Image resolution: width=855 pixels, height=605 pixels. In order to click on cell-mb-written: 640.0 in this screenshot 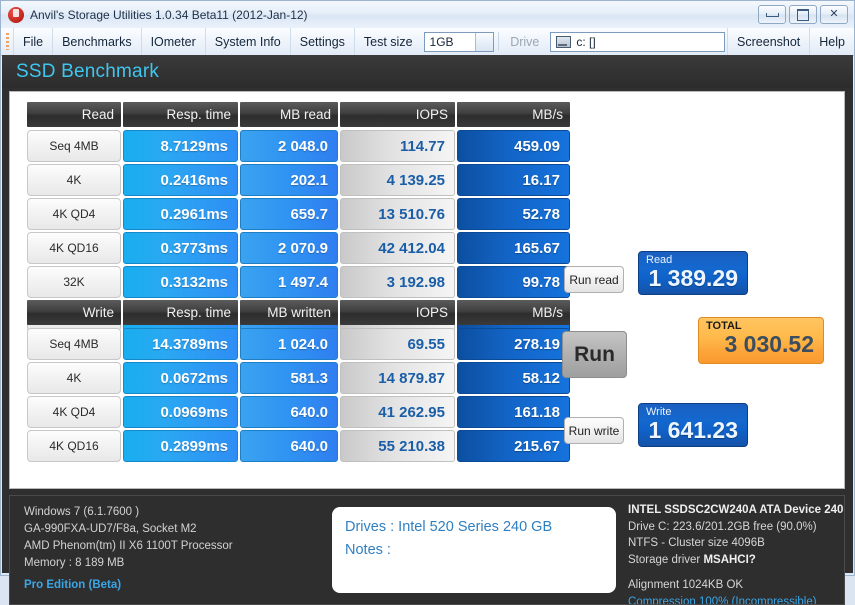, I will do `click(289, 446)`.